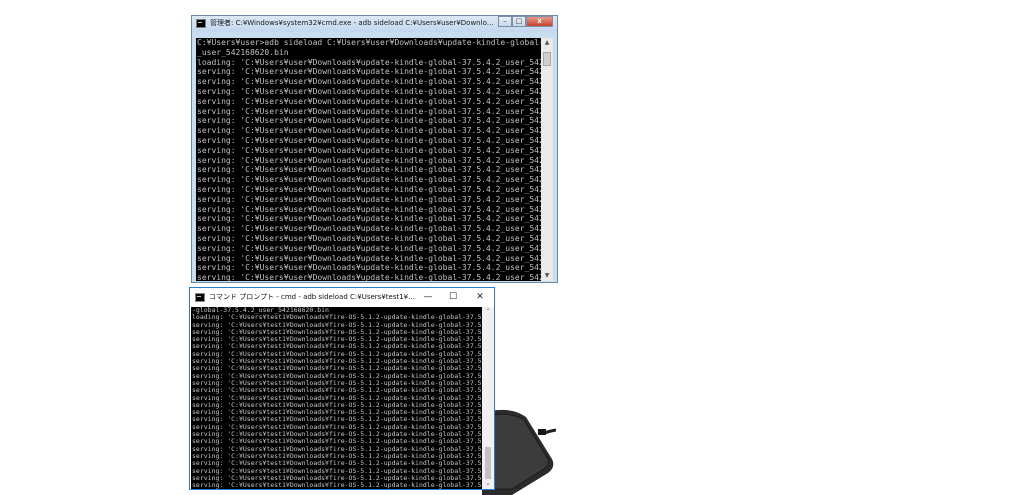 The height and width of the screenshot is (495, 1024). I want to click on scroll-up-arrow-icon: ⌃, so click(488, 312).